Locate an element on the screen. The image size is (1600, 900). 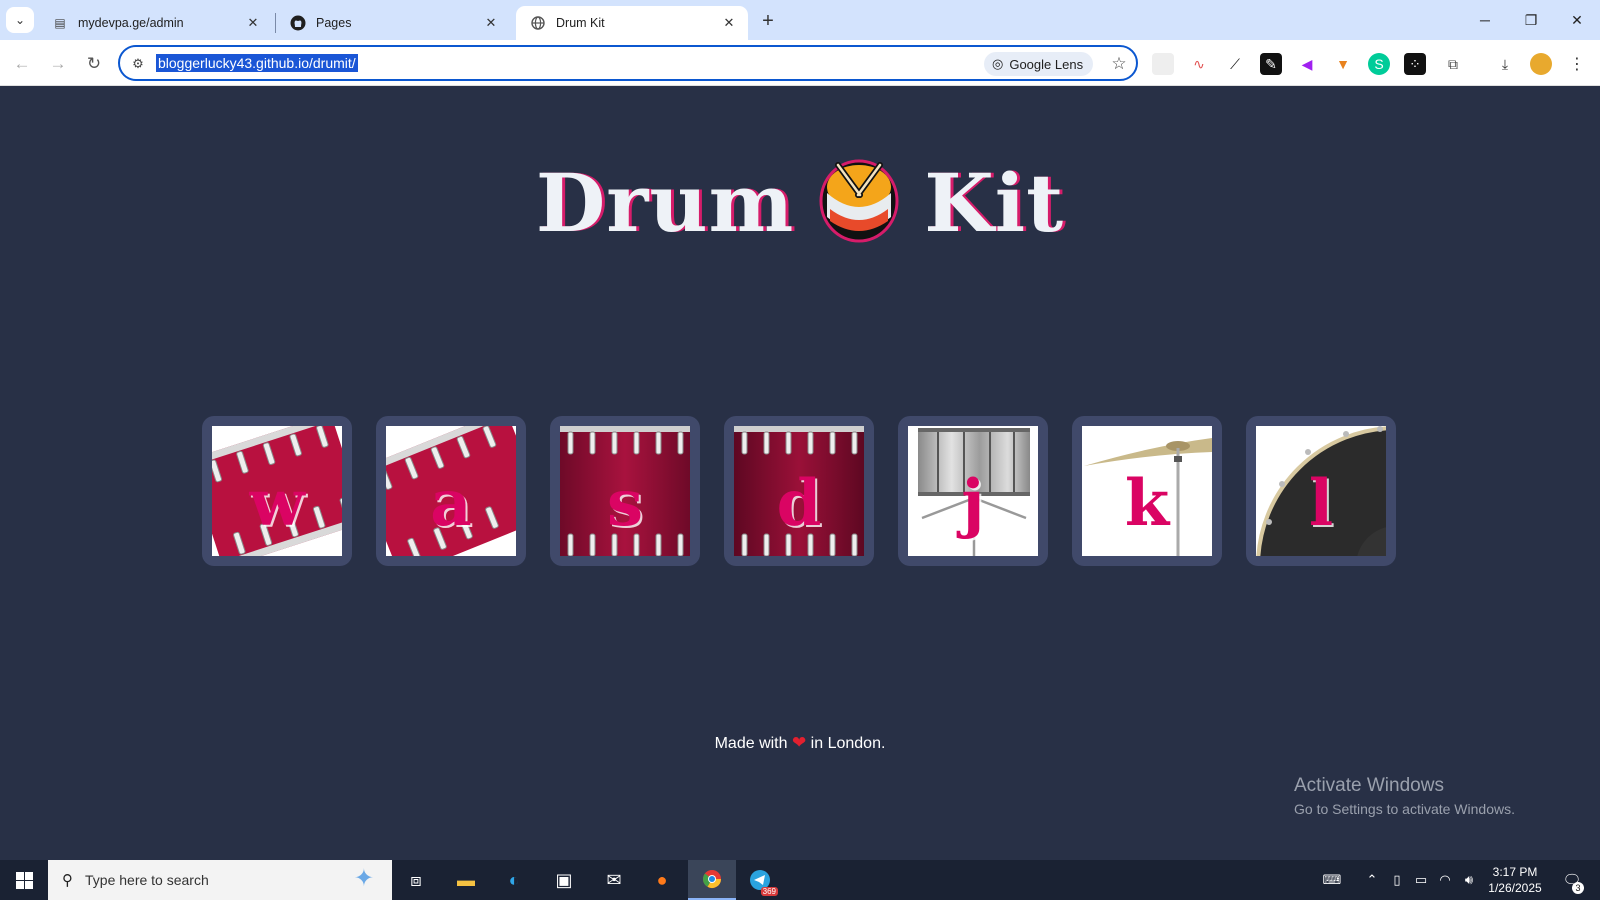
tab-mydevpage: ▤ mydevpa.ge/admin ✕ is located at coordinates (155, 23).